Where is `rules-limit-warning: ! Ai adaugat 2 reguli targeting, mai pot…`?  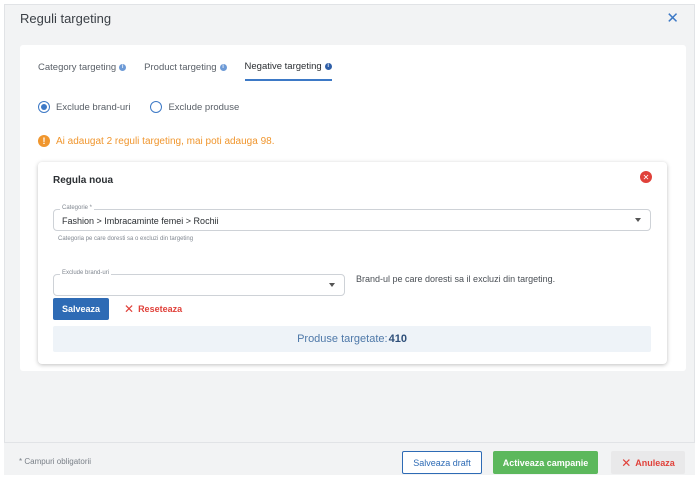
rules-limit-warning: ! Ai adaugat 2 reguli targeting, mai pot… is located at coordinates (156, 141).